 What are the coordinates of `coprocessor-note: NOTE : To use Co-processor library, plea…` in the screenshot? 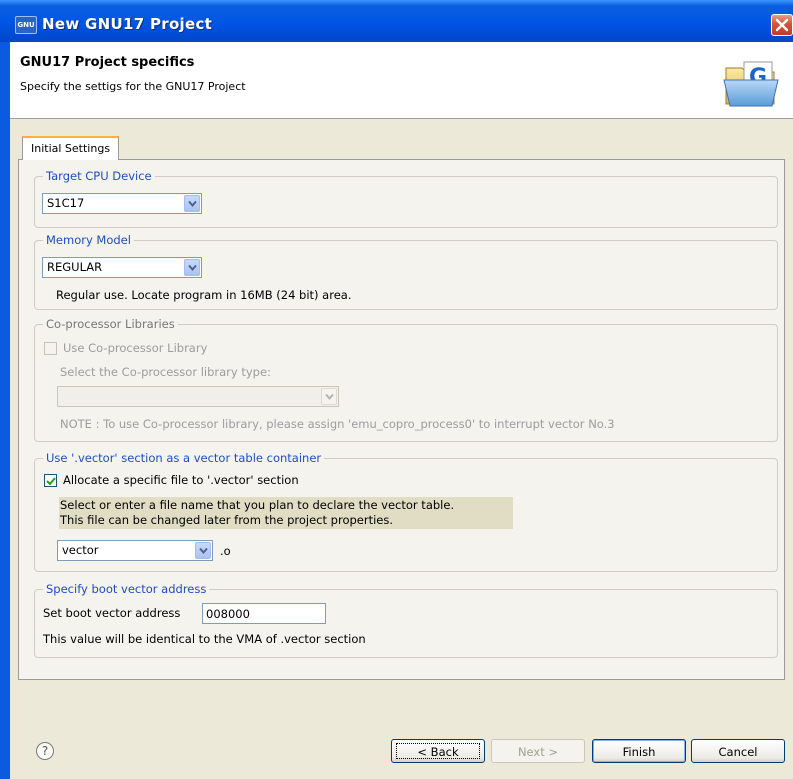 It's located at (337, 424).